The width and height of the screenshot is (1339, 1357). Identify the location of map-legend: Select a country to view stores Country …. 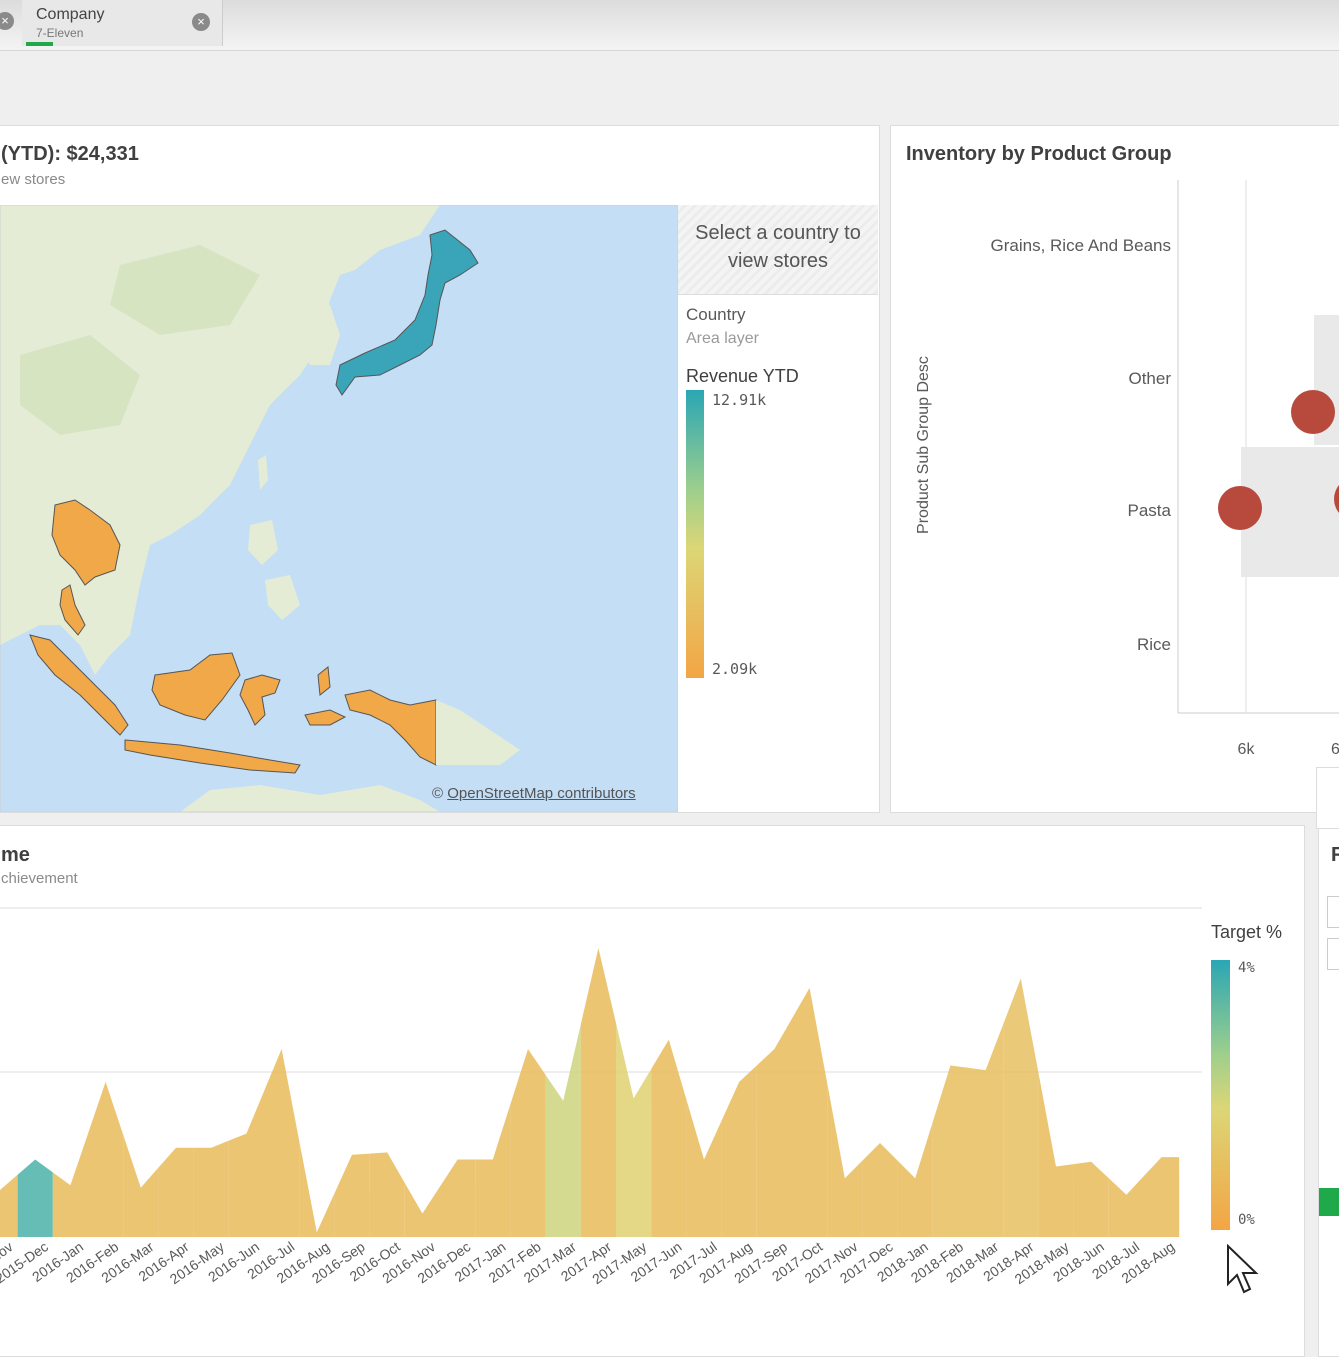
(778, 508).